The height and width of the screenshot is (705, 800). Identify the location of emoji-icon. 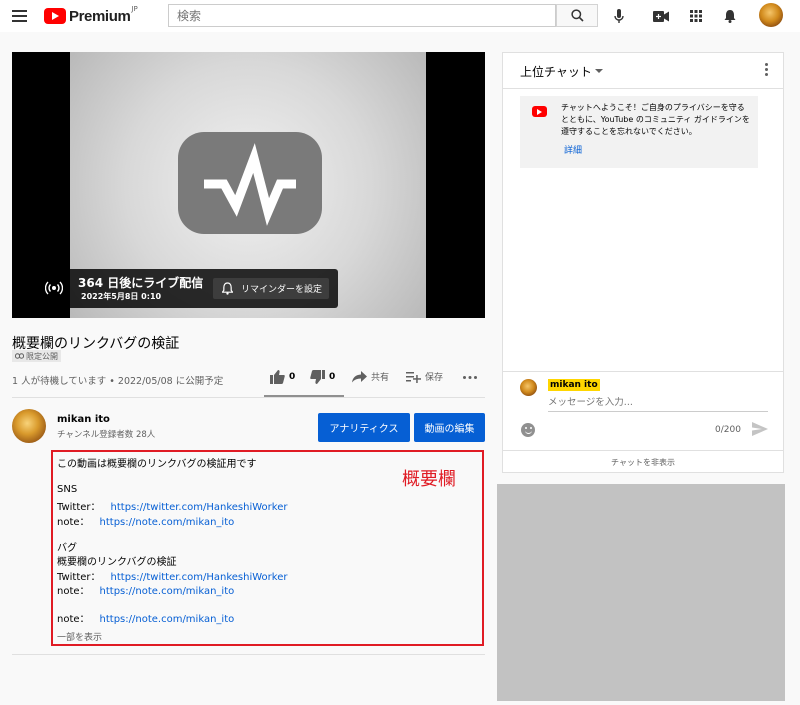
(528, 430).